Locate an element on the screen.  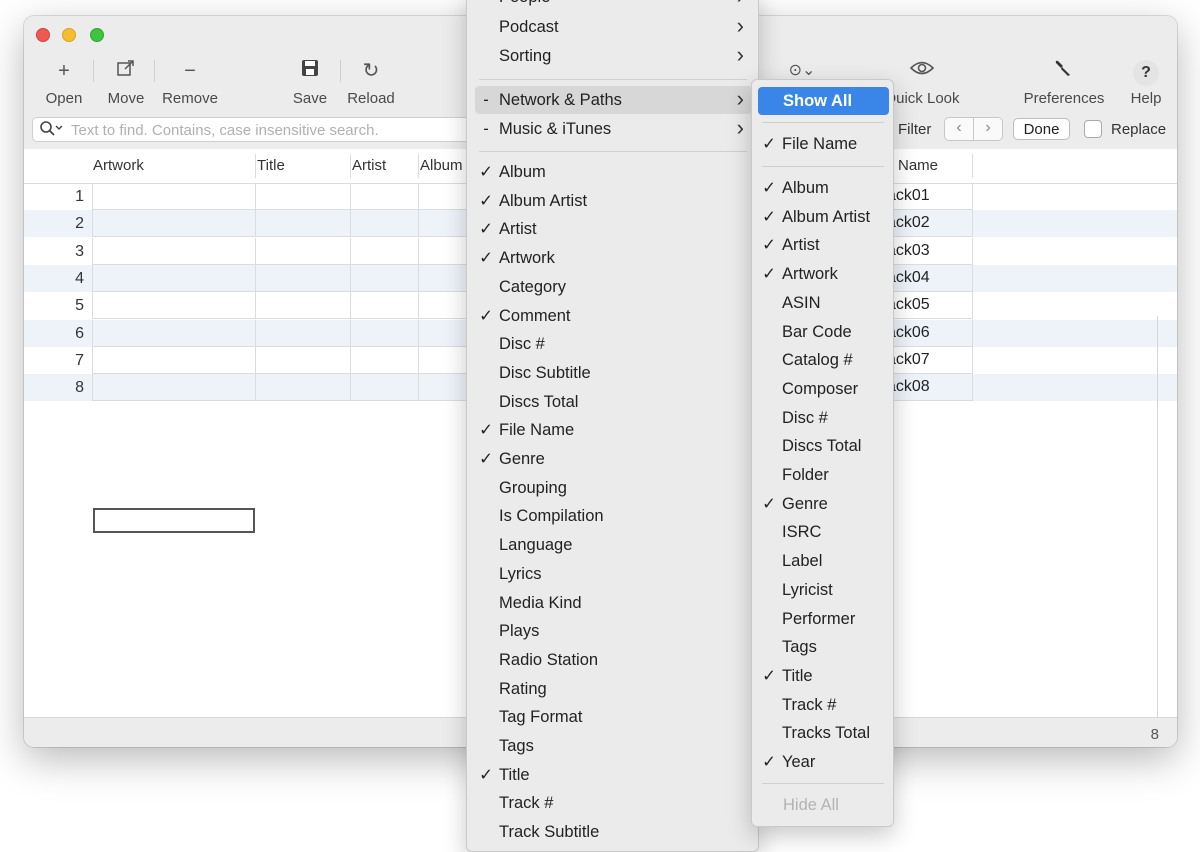
menu-item-label: Disc Subtitle is located at coordinates (545, 372).